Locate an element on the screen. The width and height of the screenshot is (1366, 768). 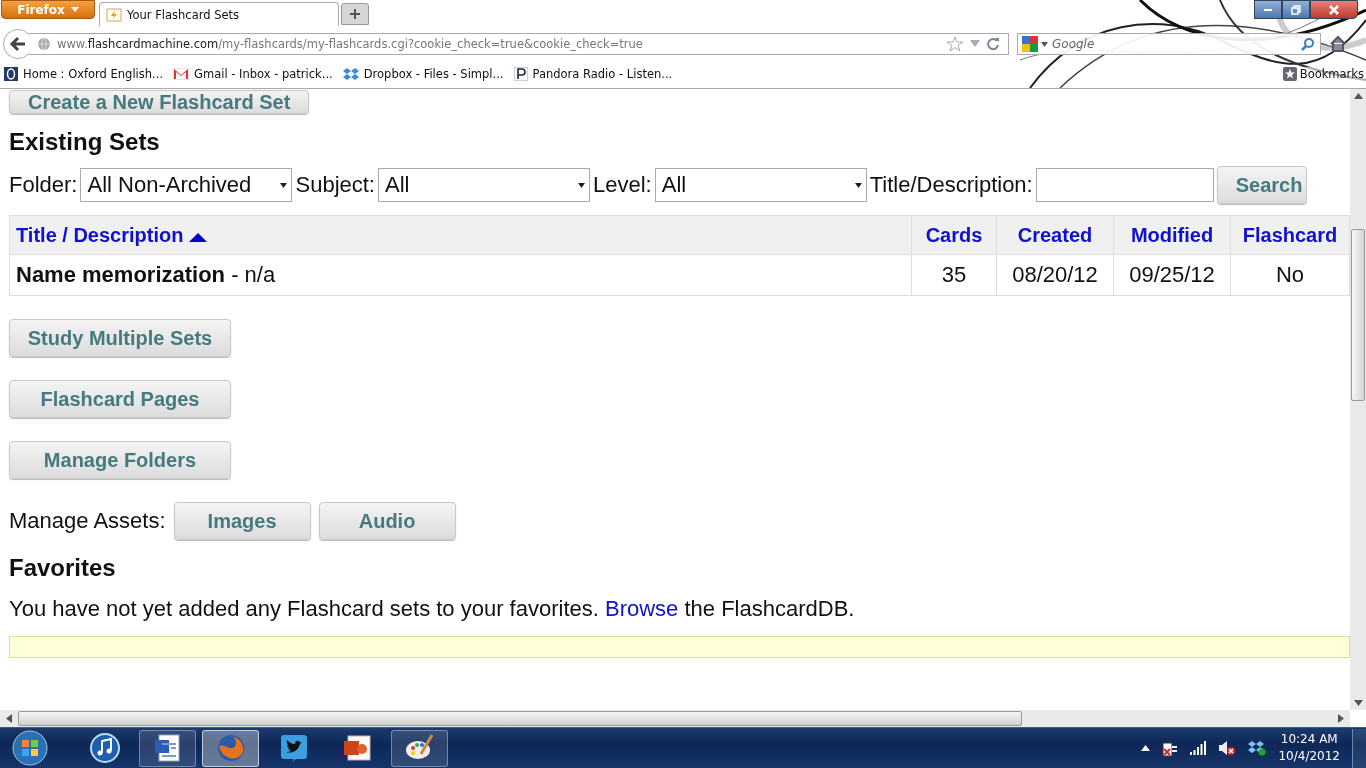
speaker-muted-icon is located at coordinates (1227, 748).